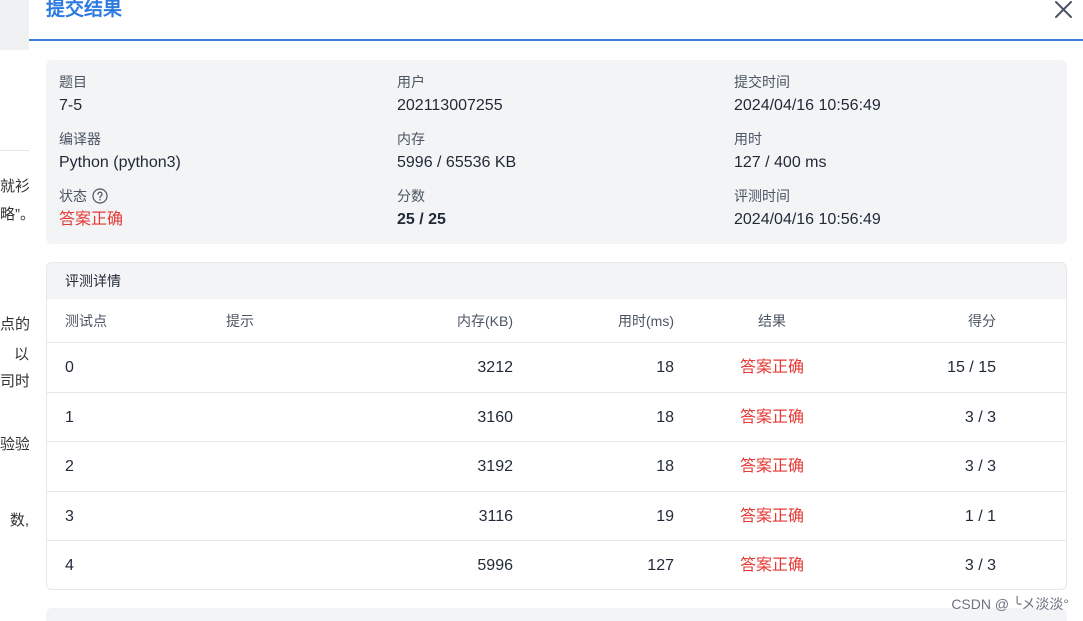  I want to click on summary-status: 状态 答案正确, so click(91, 208).